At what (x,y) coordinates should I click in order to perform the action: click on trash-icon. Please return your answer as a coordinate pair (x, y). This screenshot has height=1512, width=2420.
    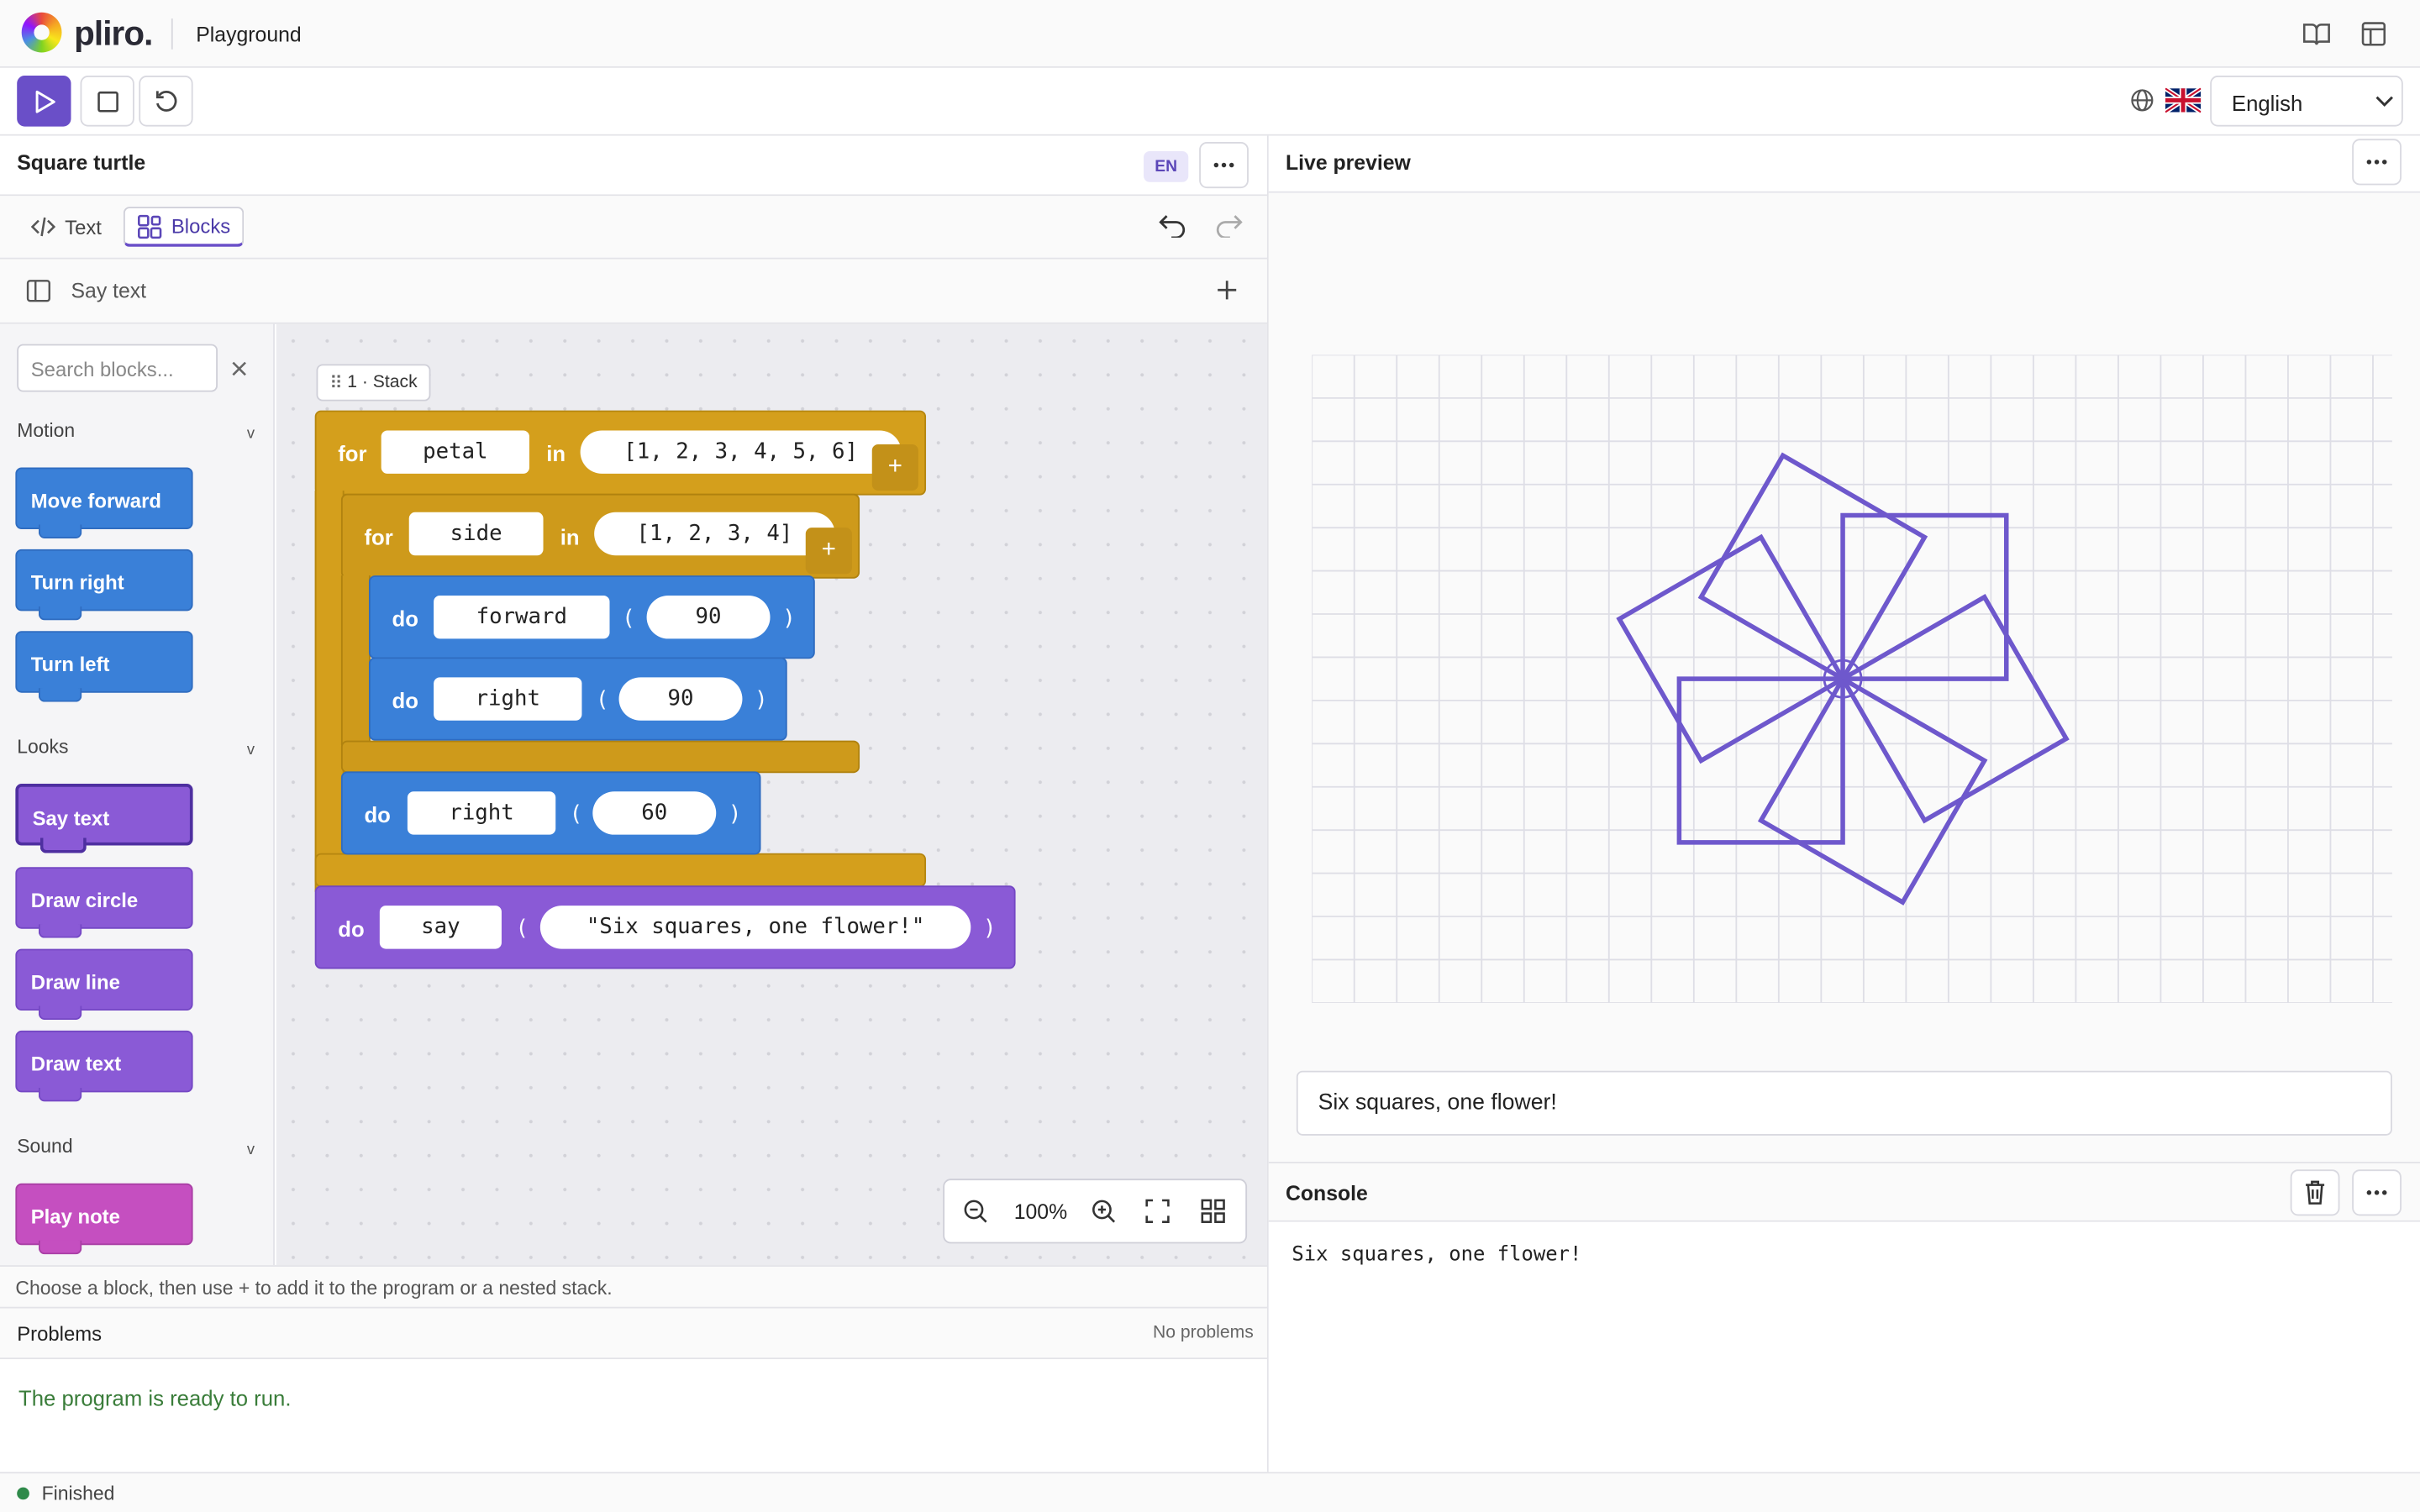
    Looking at the image, I should click on (2315, 1192).